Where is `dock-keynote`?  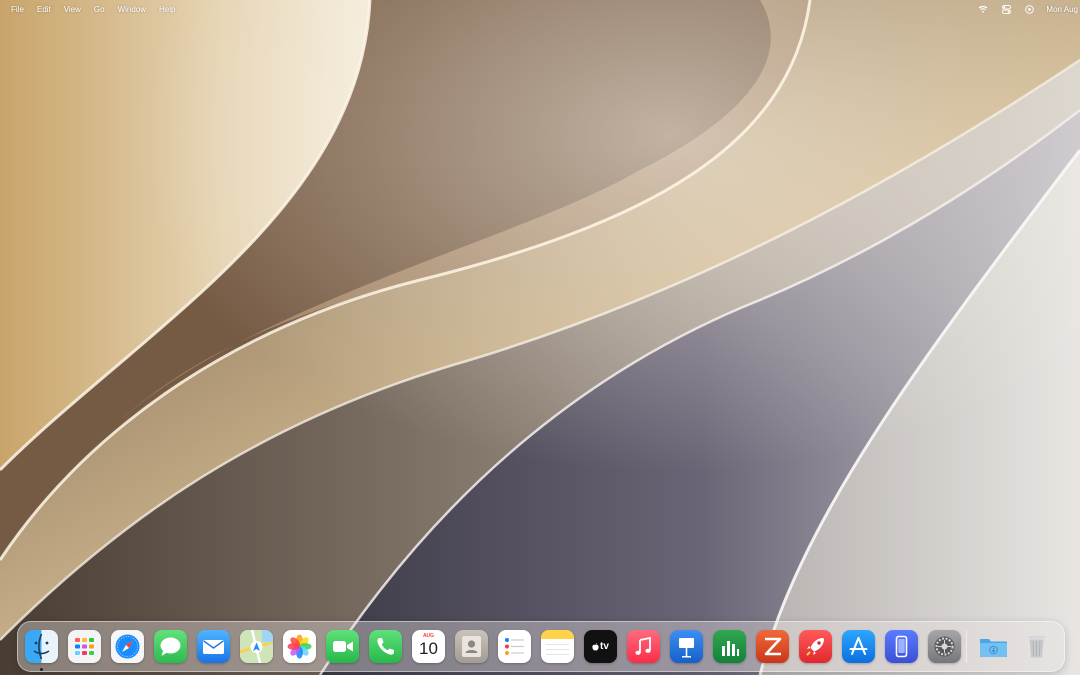
dock-keynote is located at coordinates (686, 646).